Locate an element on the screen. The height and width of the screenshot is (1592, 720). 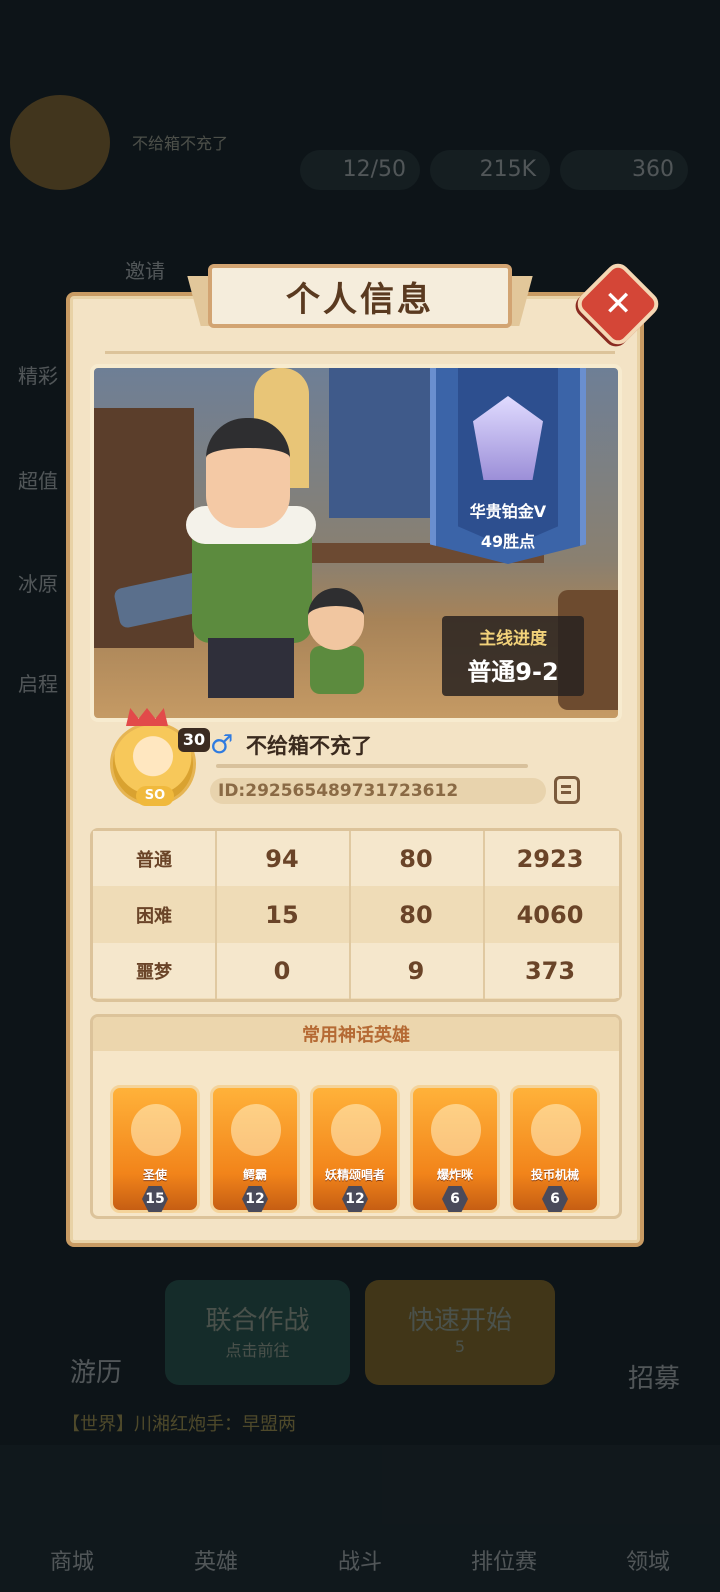
stats-cell: 4060 is located at coordinates (550, 914).